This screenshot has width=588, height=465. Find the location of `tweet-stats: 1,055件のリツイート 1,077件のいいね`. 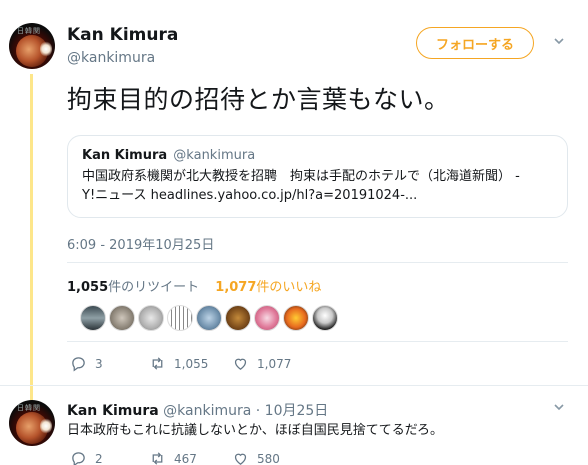

tweet-stats: 1,055件のリツイート 1,077件のいいね is located at coordinates (194, 285).